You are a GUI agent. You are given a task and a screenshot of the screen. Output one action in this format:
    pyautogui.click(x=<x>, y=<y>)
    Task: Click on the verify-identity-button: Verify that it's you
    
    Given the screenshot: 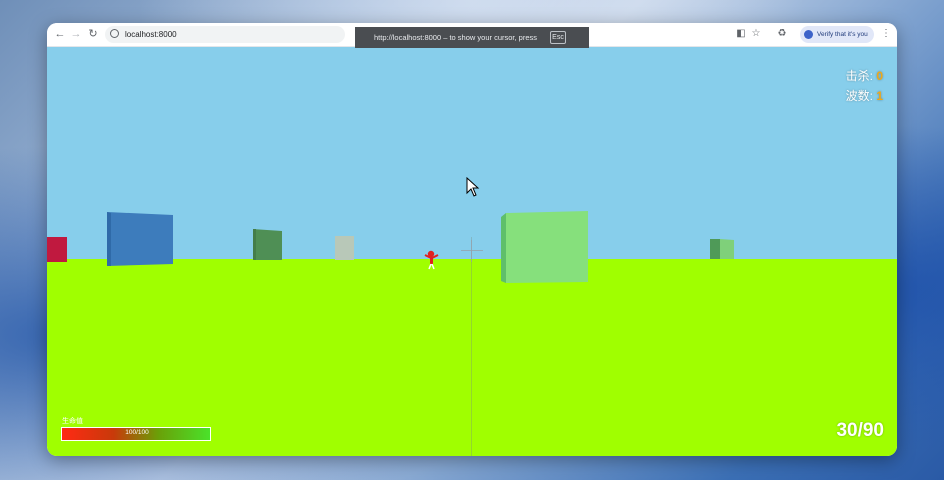 What is the action you would take?
    pyautogui.click(x=837, y=34)
    